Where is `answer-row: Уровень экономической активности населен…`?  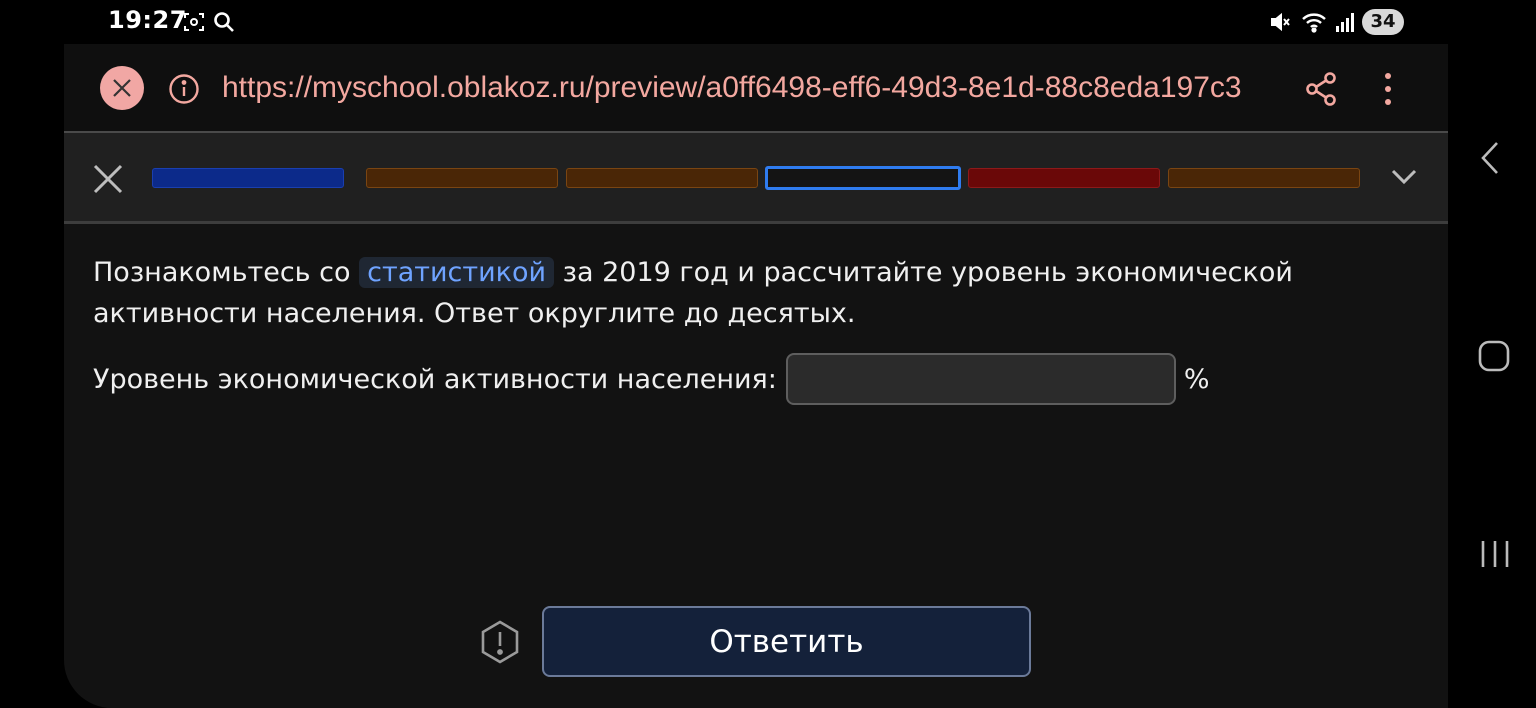 answer-row: Уровень экономической активности населен… is located at coordinates (651, 379).